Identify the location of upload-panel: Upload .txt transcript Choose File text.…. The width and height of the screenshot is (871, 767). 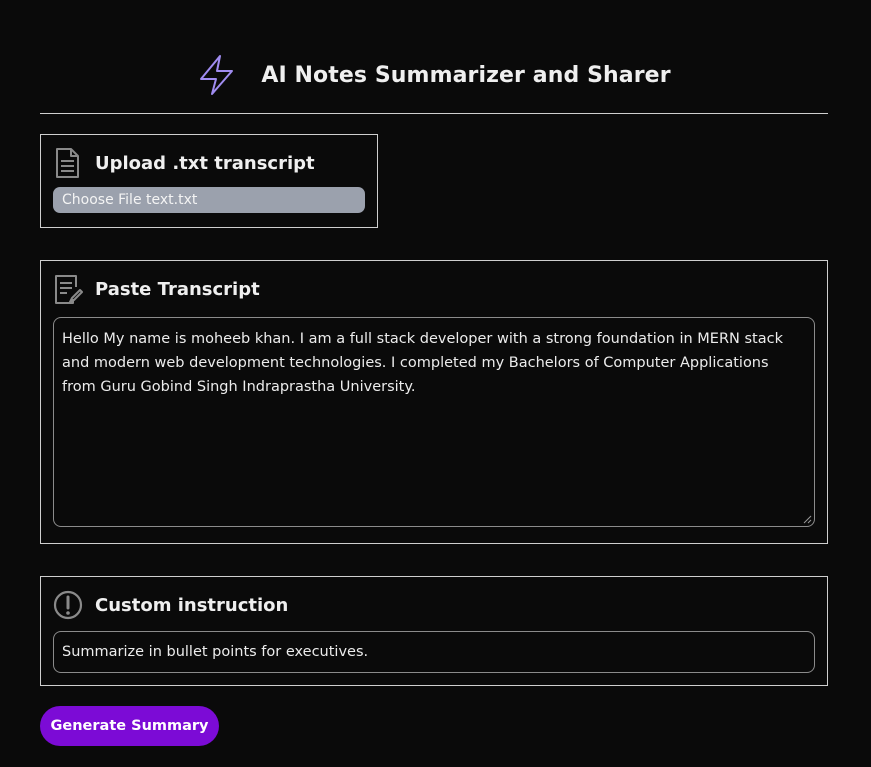
(209, 181).